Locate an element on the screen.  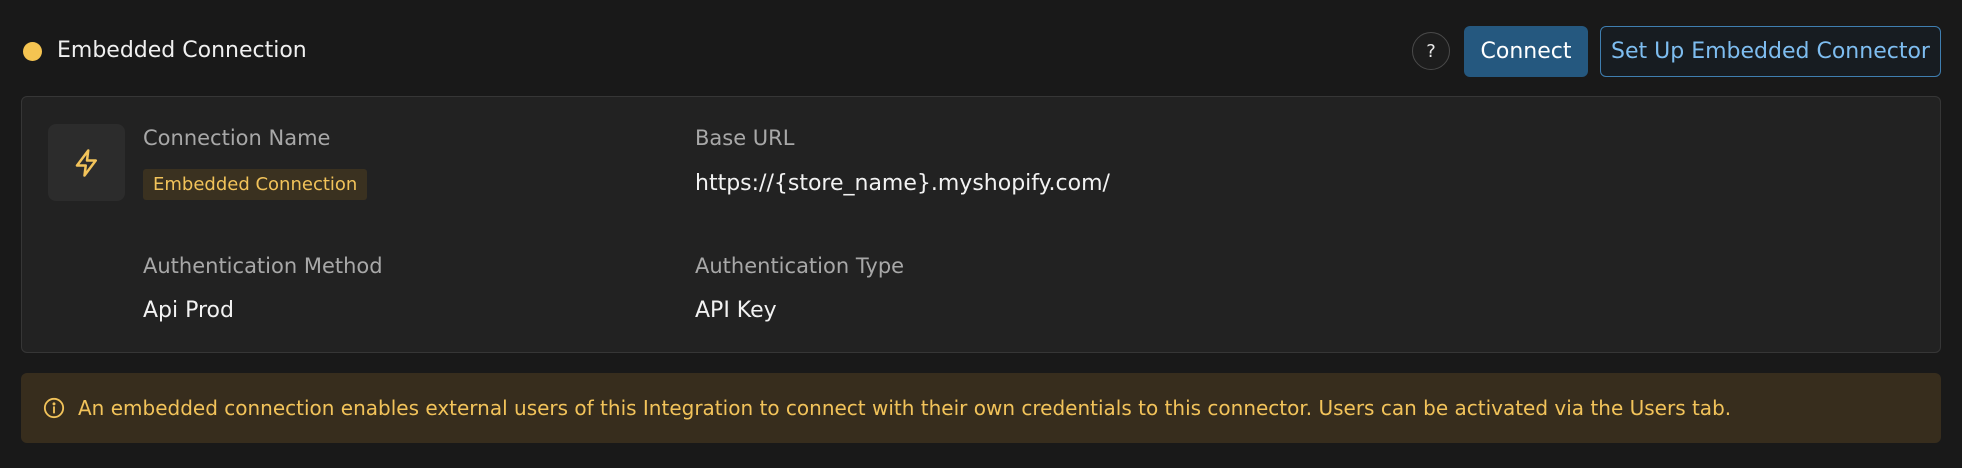
status-indicator is located at coordinates (32, 51).